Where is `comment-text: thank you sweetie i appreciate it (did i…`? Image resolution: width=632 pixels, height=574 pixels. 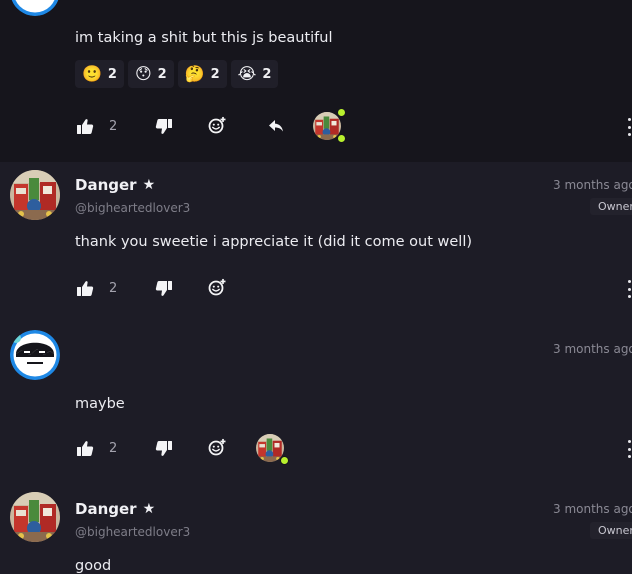
comment-text: thank you sweetie i appreciate it (did i… is located at coordinates (274, 242).